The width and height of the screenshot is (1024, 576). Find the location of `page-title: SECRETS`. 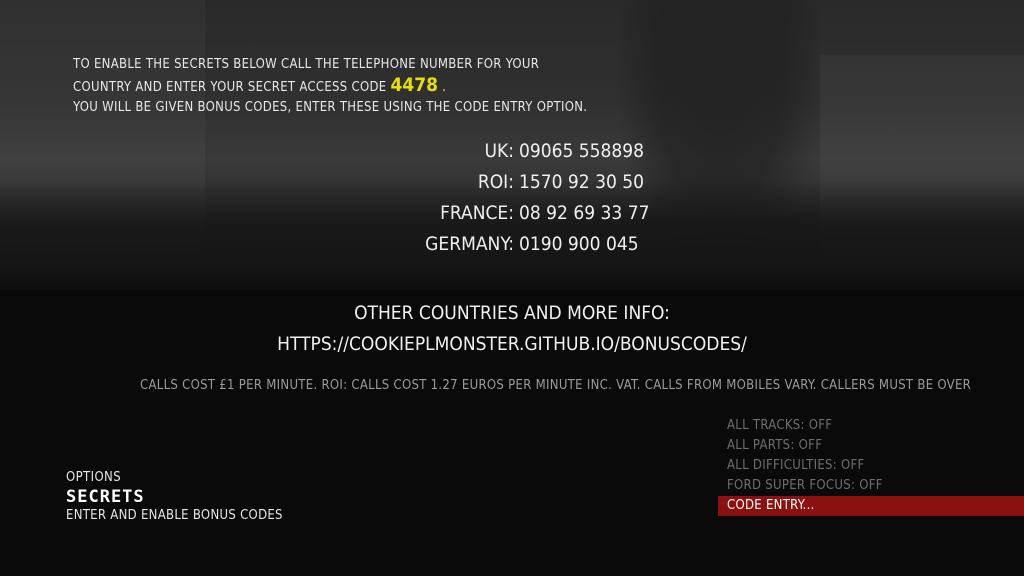

page-title: SECRETS is located at coordinates (105, 497).